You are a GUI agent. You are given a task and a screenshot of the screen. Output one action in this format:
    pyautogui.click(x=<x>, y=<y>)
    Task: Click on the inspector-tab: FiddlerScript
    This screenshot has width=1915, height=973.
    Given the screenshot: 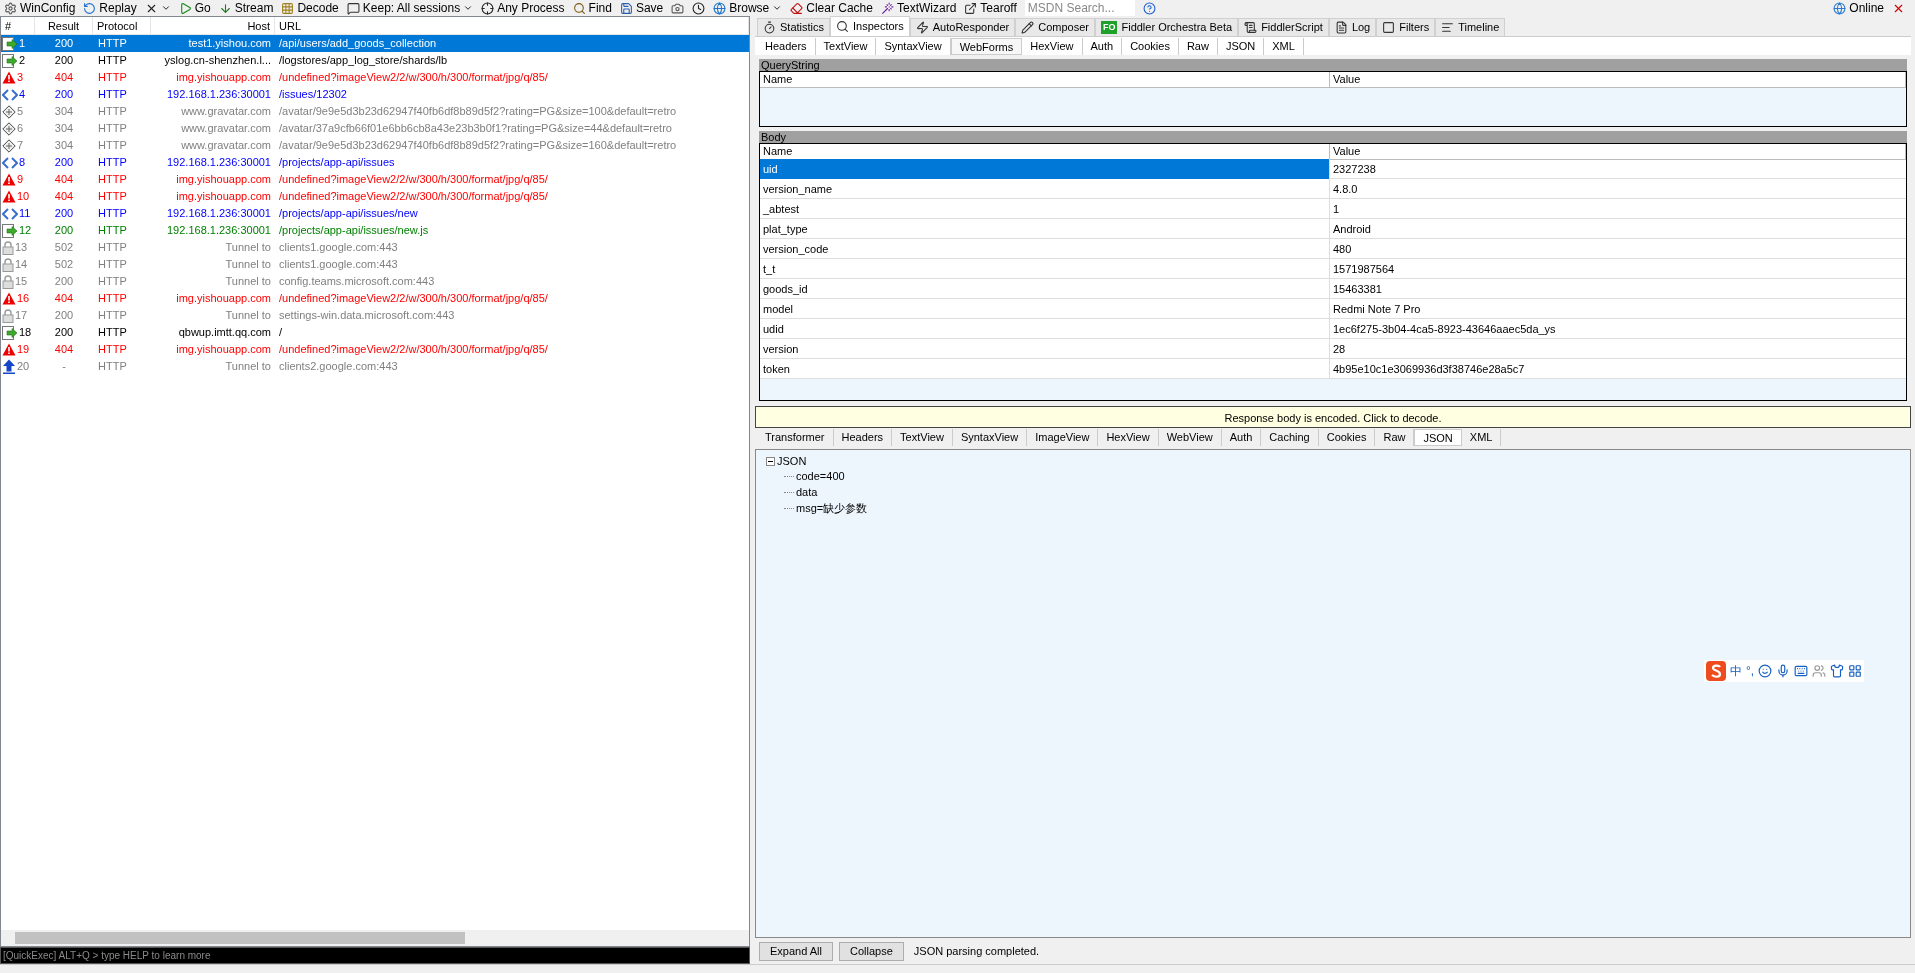 What is the action you would take?
    pyautogui.click(x=1283, y=27)
    